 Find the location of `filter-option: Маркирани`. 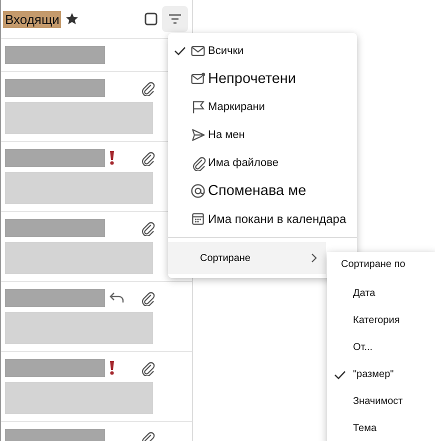

filter-option: Маркирани is located at coordinates (262, 107).